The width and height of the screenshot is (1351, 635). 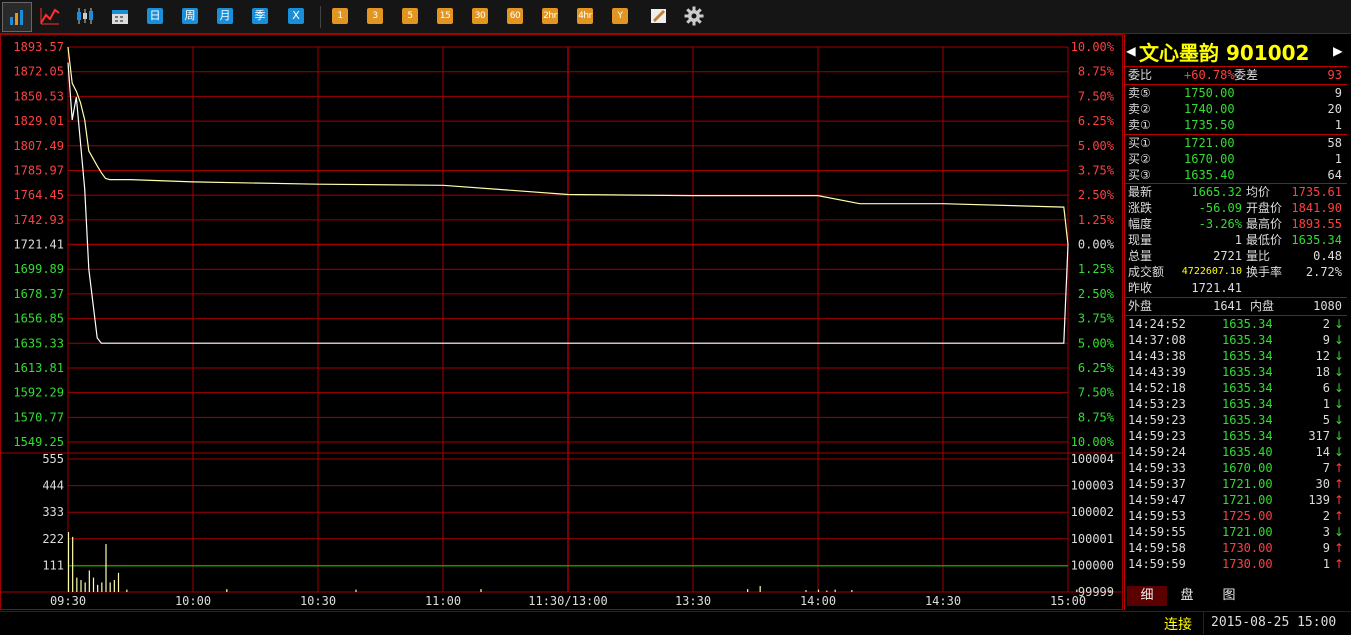 What do you see at coordinates (1227, 256) in the screenshot?
I see `stat-value: 2721` at bounding box center [1227, 256].